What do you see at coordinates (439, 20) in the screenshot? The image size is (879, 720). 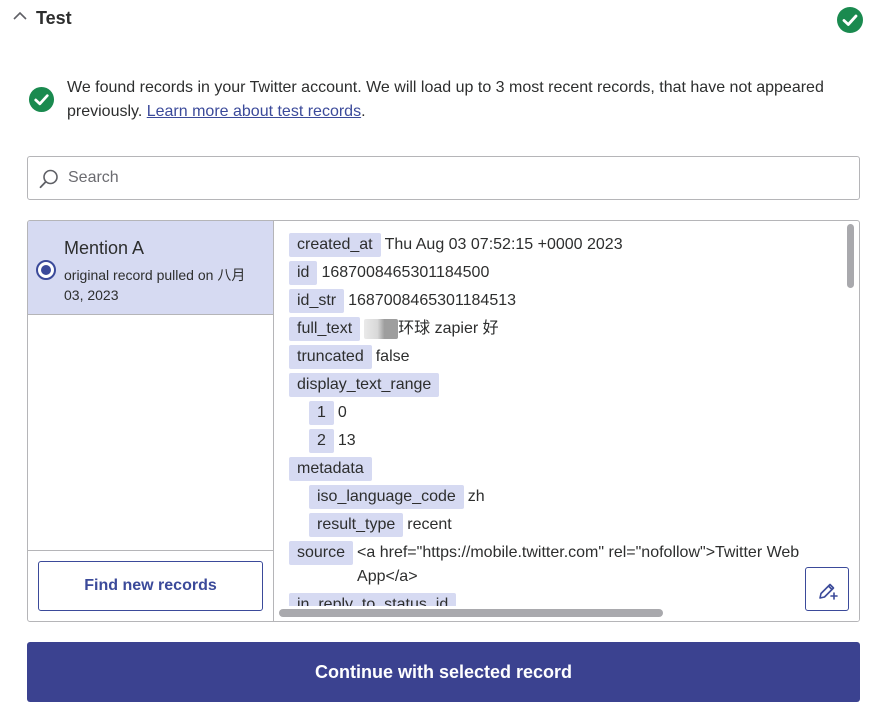 I see `section-header: Test` at bounding box center [439, 20].